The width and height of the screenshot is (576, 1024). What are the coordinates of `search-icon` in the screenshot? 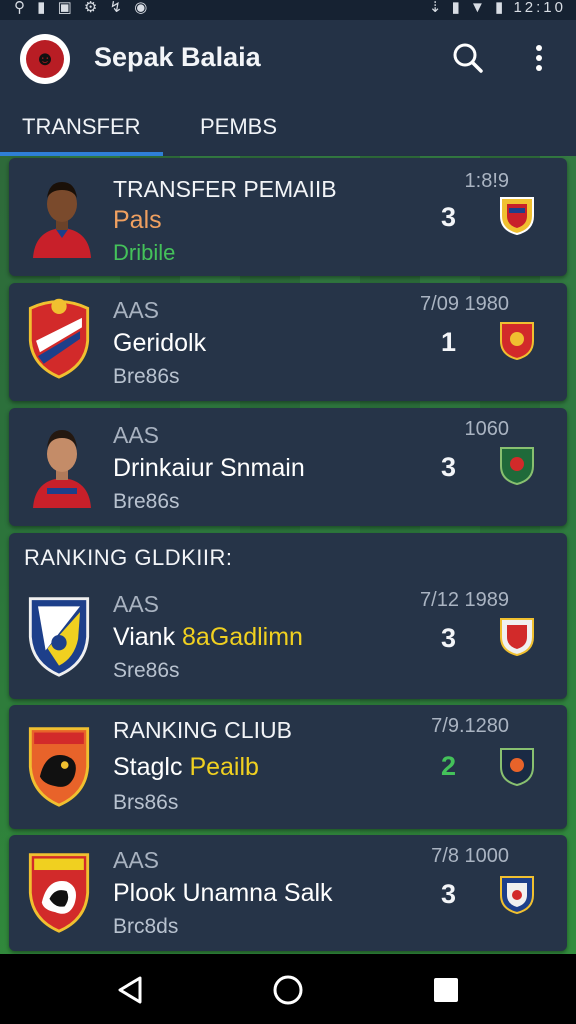 It's located at (468, 58).